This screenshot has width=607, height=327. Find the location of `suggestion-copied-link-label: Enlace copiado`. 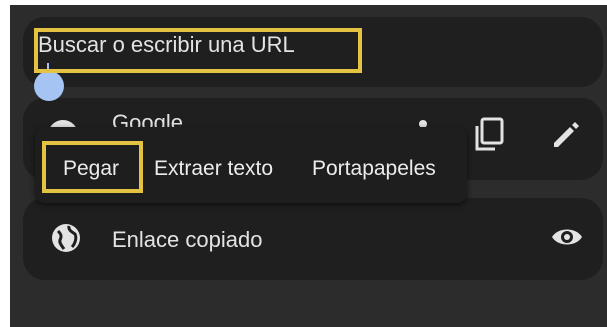

suggestion-copied-link-label: Enlace copiado is located at coordinates (187, 239).